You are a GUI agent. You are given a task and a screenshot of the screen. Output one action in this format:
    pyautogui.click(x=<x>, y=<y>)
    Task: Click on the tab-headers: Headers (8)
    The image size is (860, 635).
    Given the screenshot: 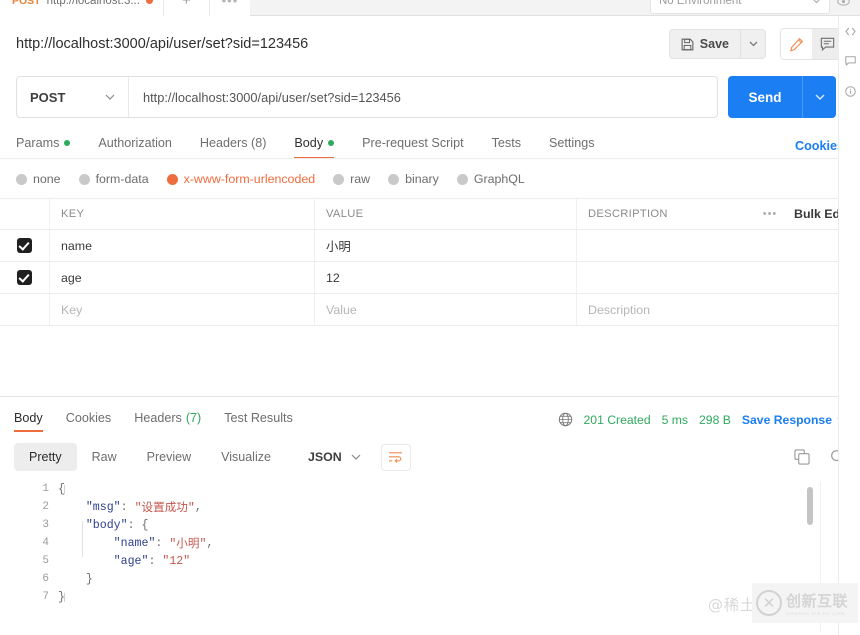 What is the action you would take?
    pyautogui.click(x=240, y=143)
    